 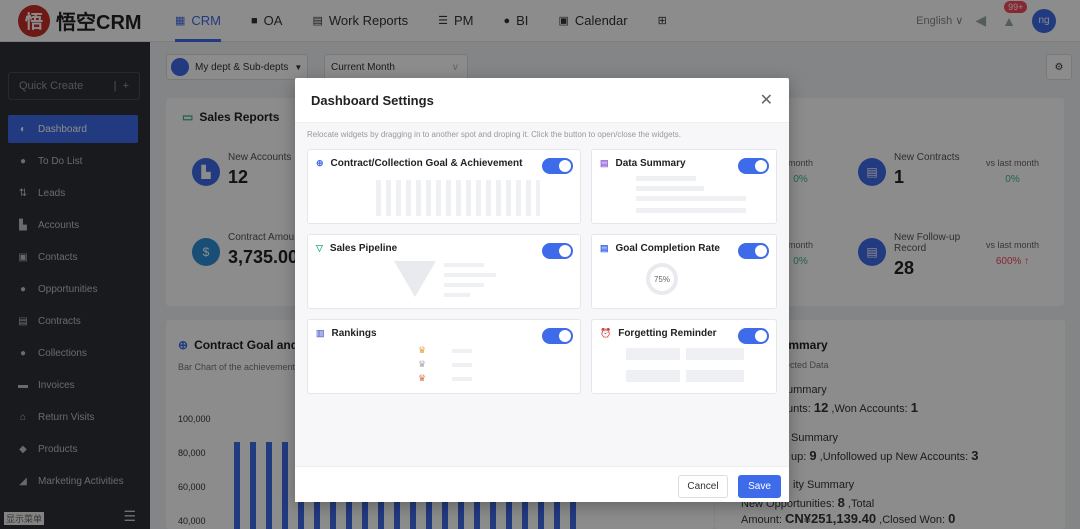 I want to click on widget-contract-goal: ⊕ Contract/Collection Goal & Achievement, so click(x=444, y=186).